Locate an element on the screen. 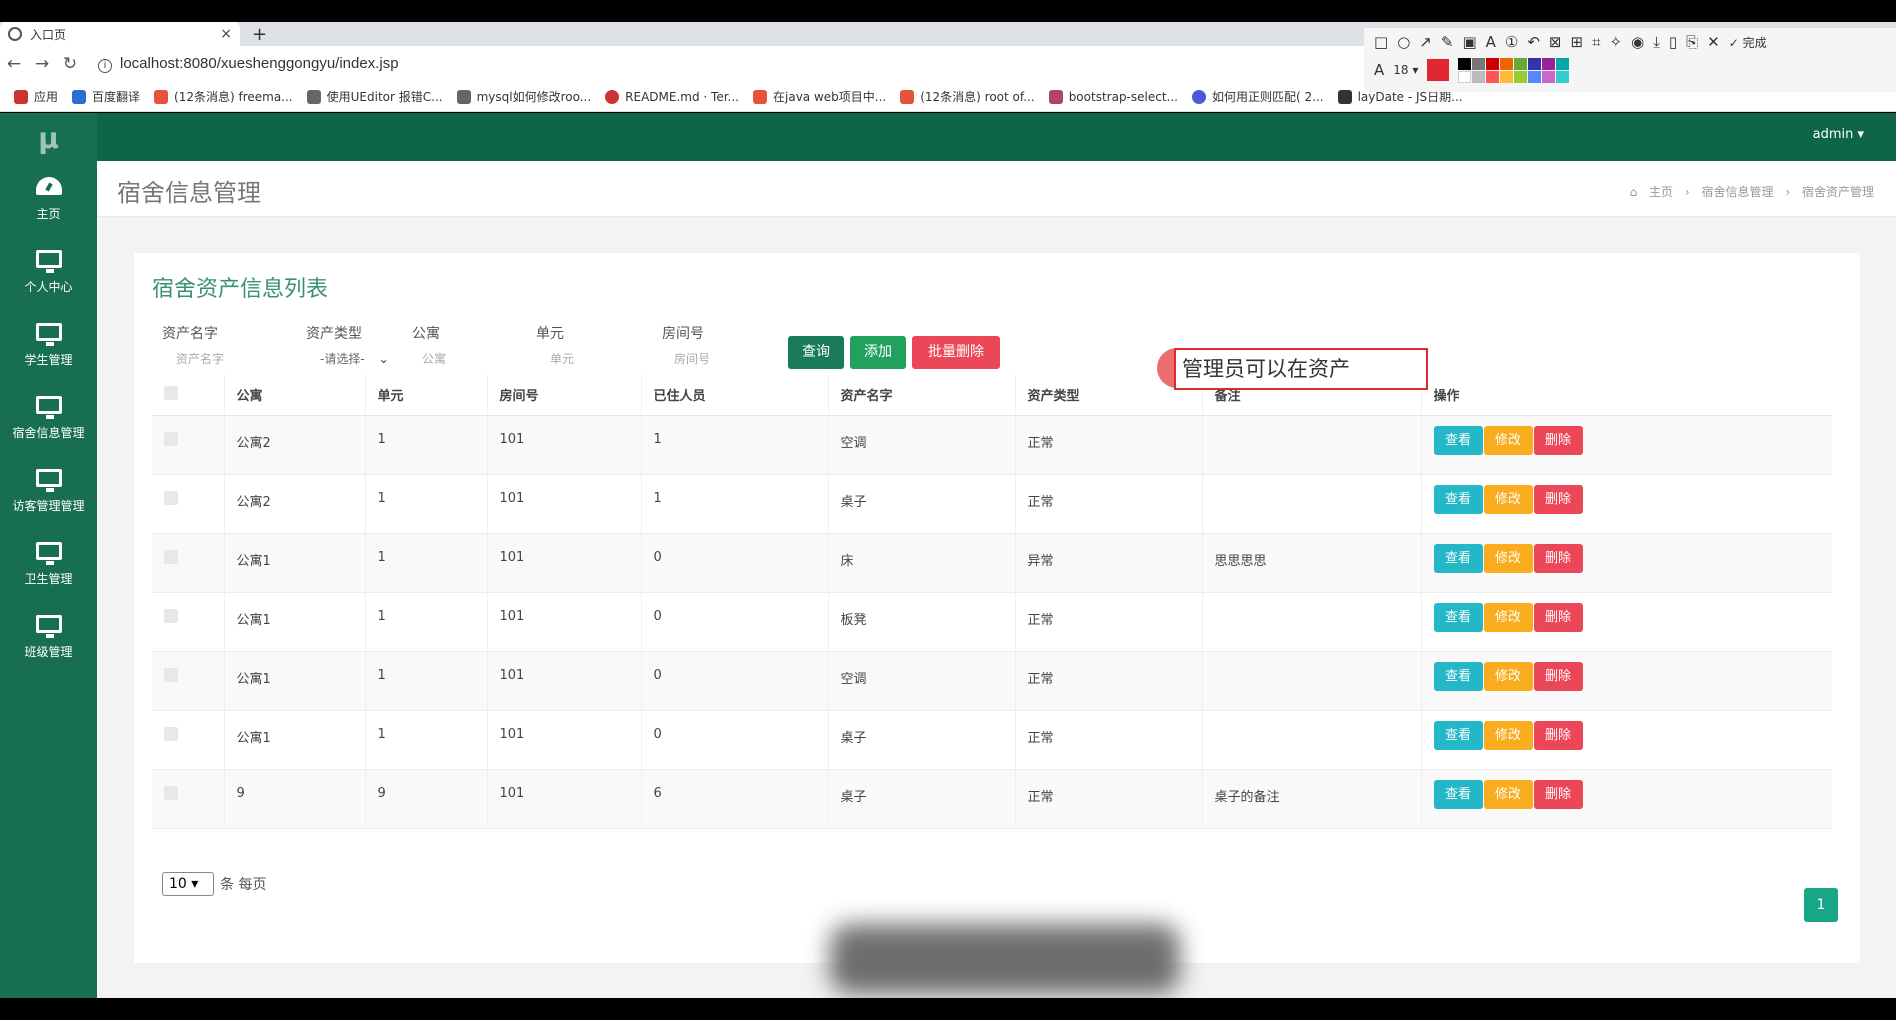 The height and width of the screenshot is (1020, 1896). apps-icon is located at coordinates (21, 96).